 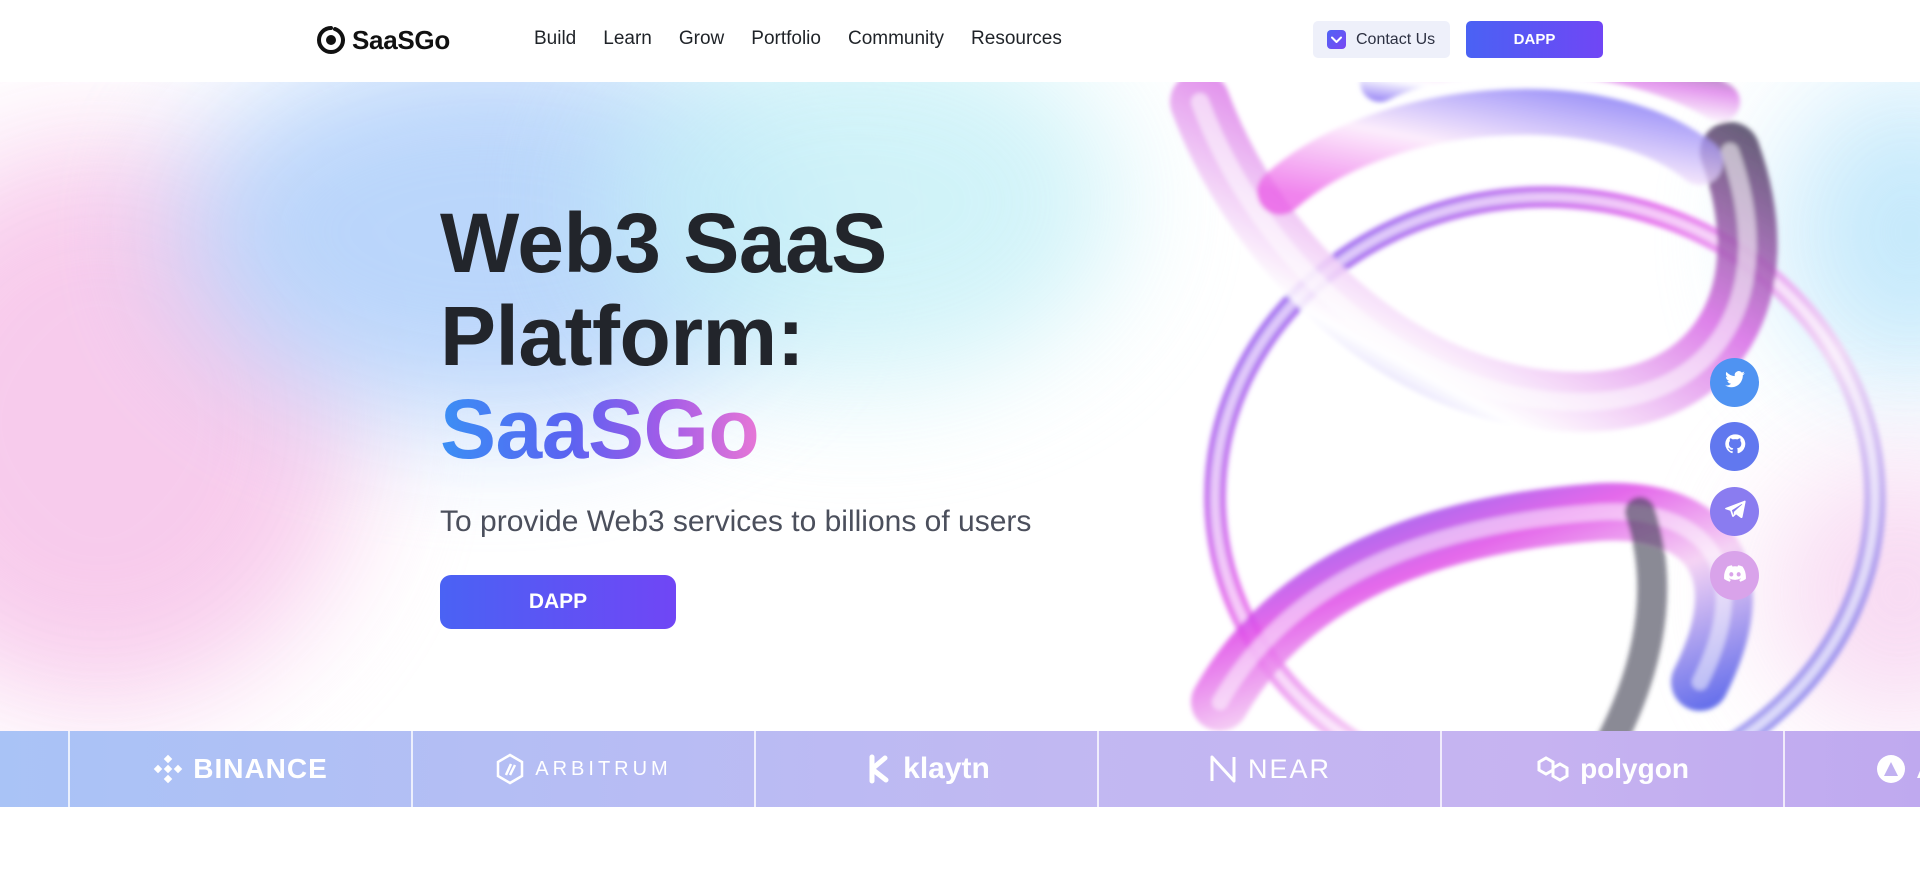 I want to click on partner-near: NEAR, so click(x=1268, y=769).